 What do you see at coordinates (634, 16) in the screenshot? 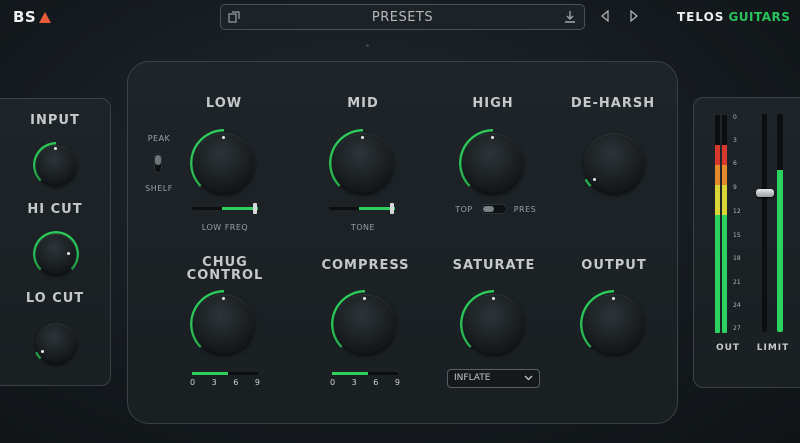
I see `next-preset-button` at bounding box center [634, 16].